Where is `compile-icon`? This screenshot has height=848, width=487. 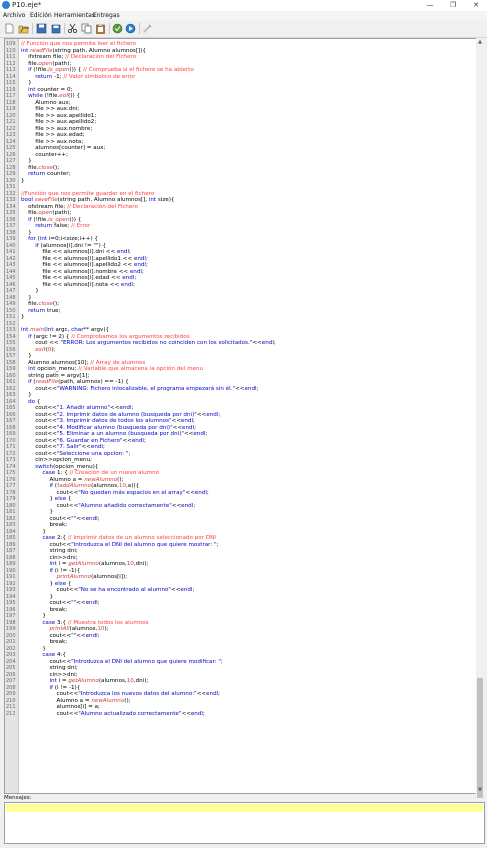 compile-icon is located at coordinates (117, 28).